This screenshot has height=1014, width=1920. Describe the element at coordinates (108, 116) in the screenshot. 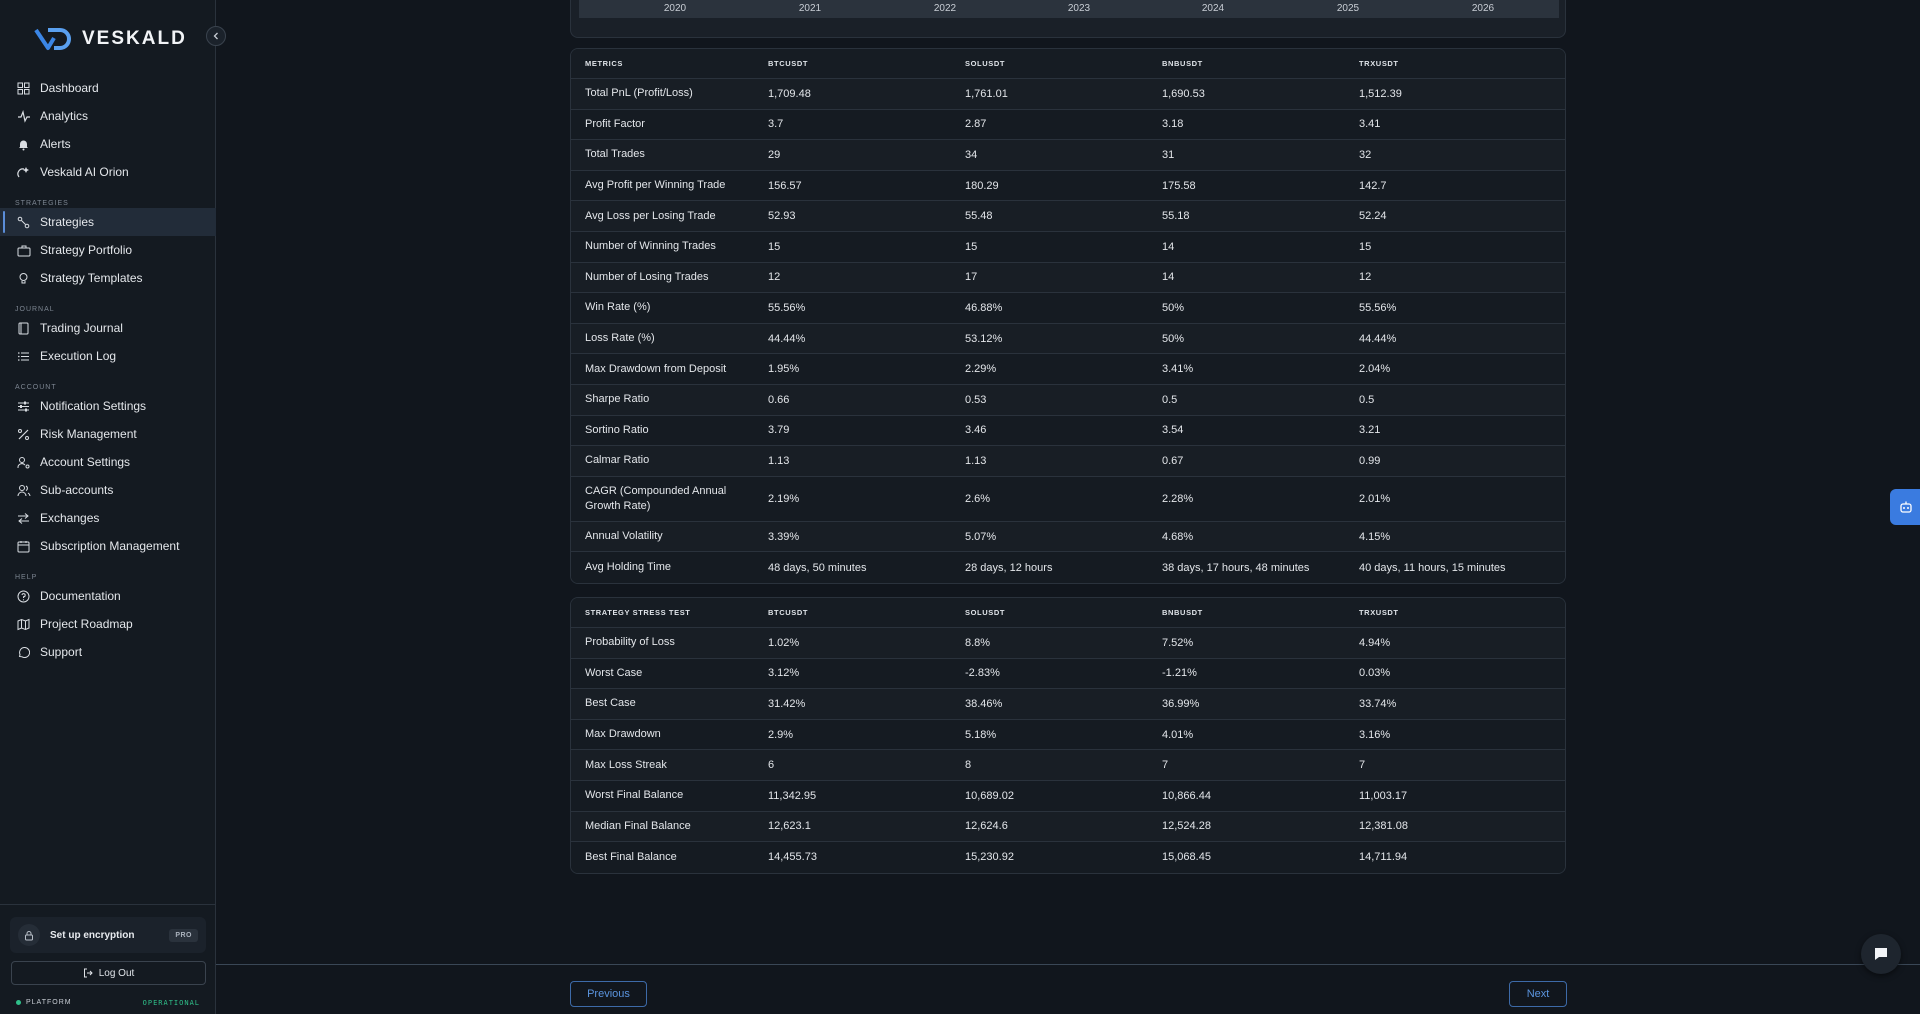

I see `sidebar-item-analytics: Analytics` at that location.